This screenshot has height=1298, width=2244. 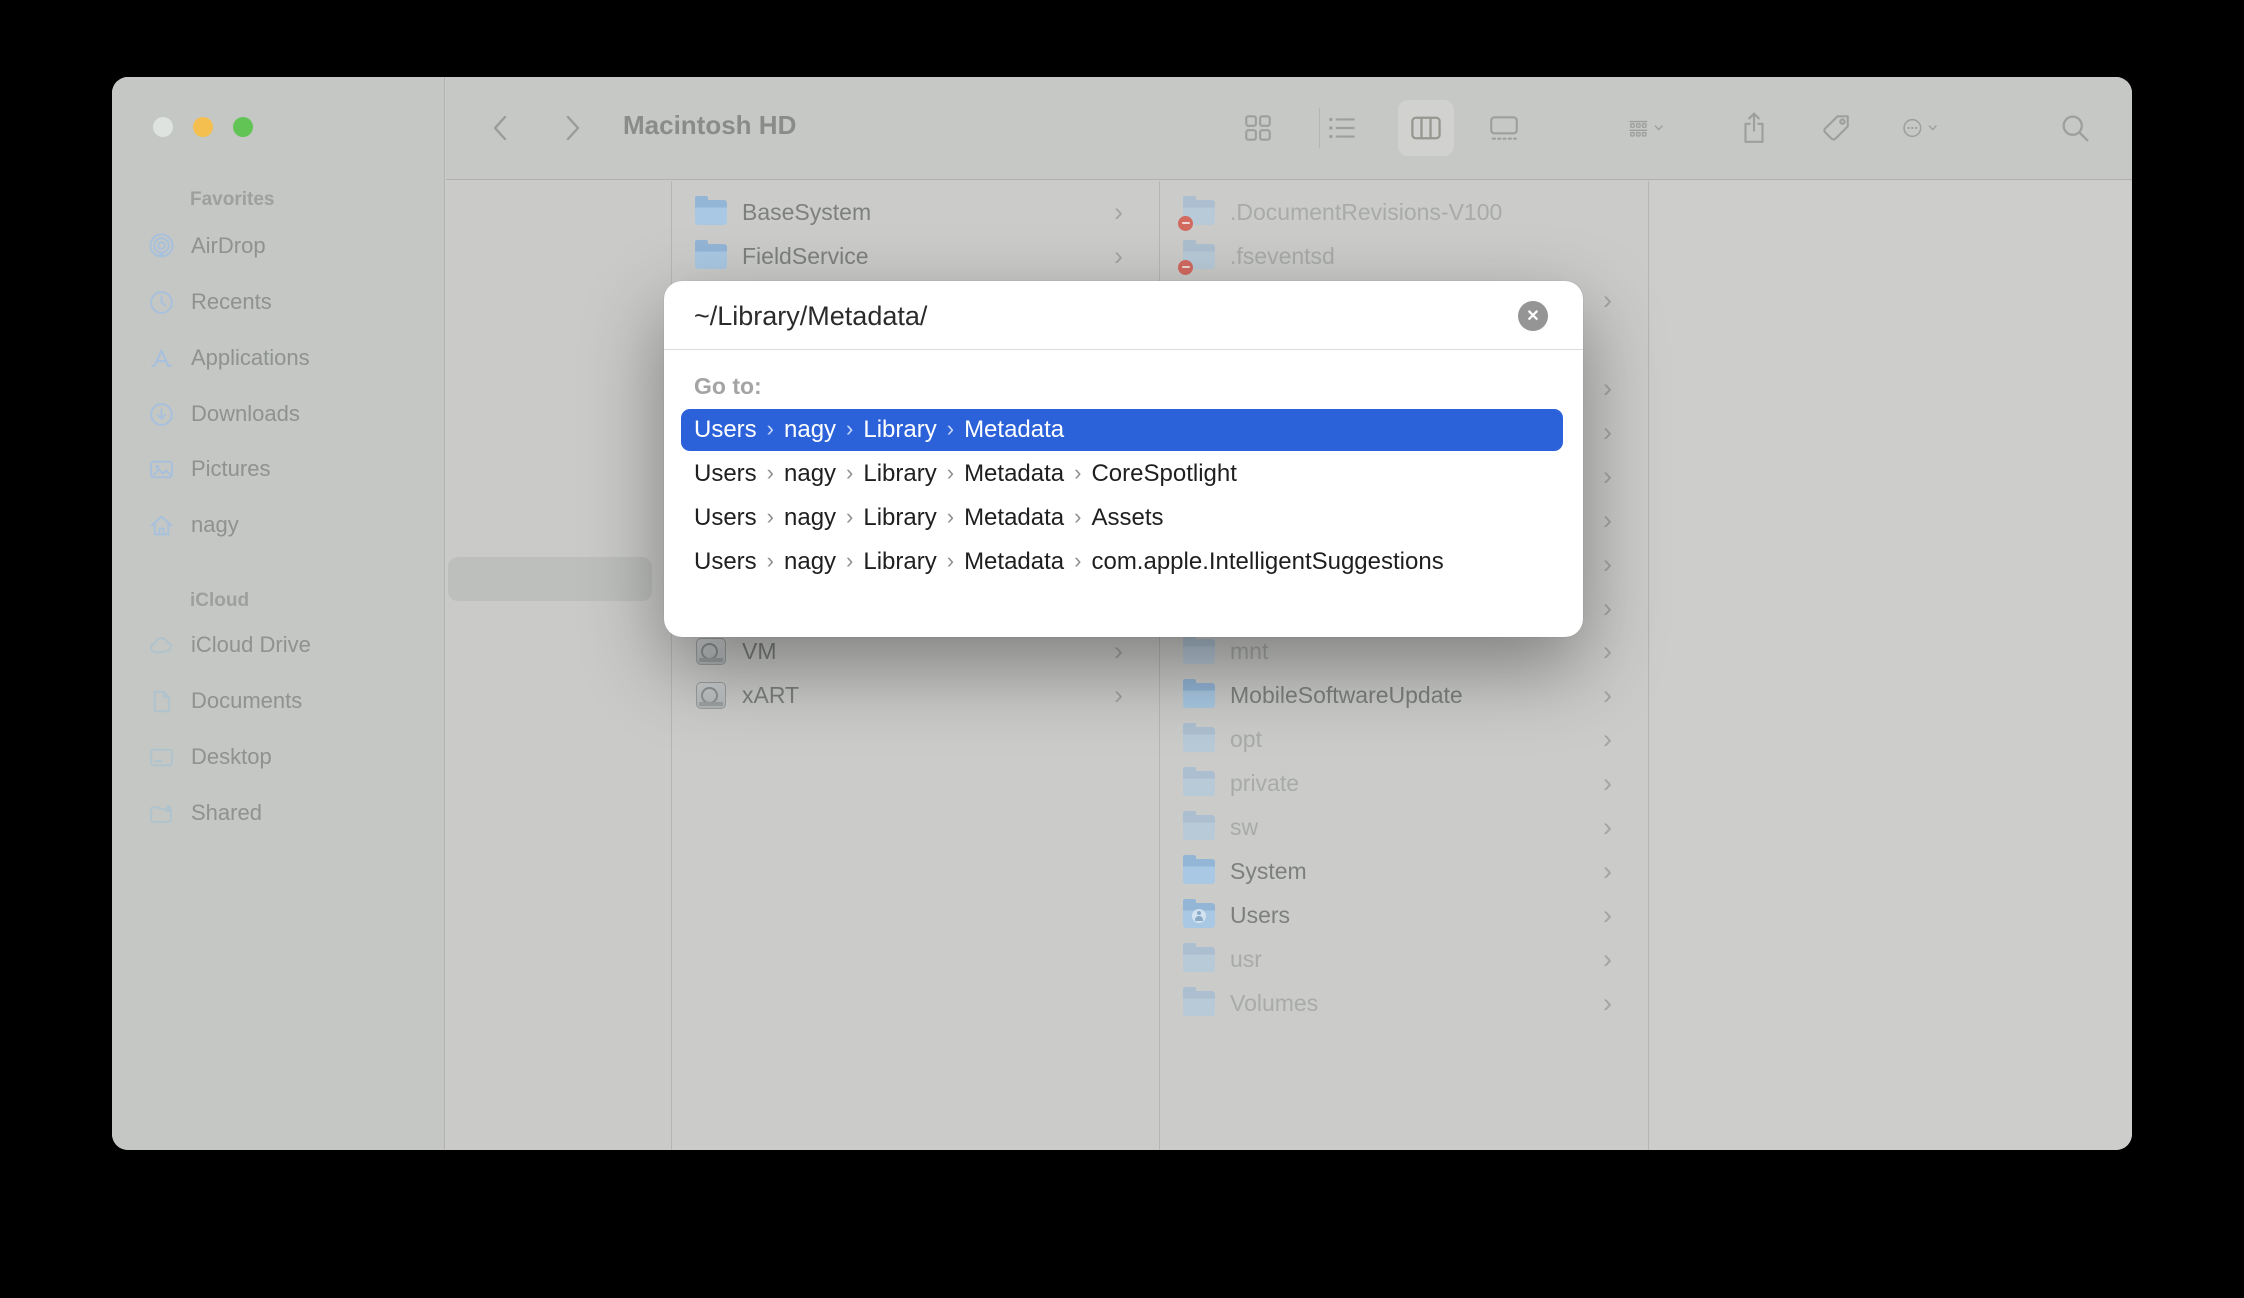 What do you see at coordinates (1199, 915) in the screenshot?
I see `person-badge-icon` at bounding box center [1199, 915].